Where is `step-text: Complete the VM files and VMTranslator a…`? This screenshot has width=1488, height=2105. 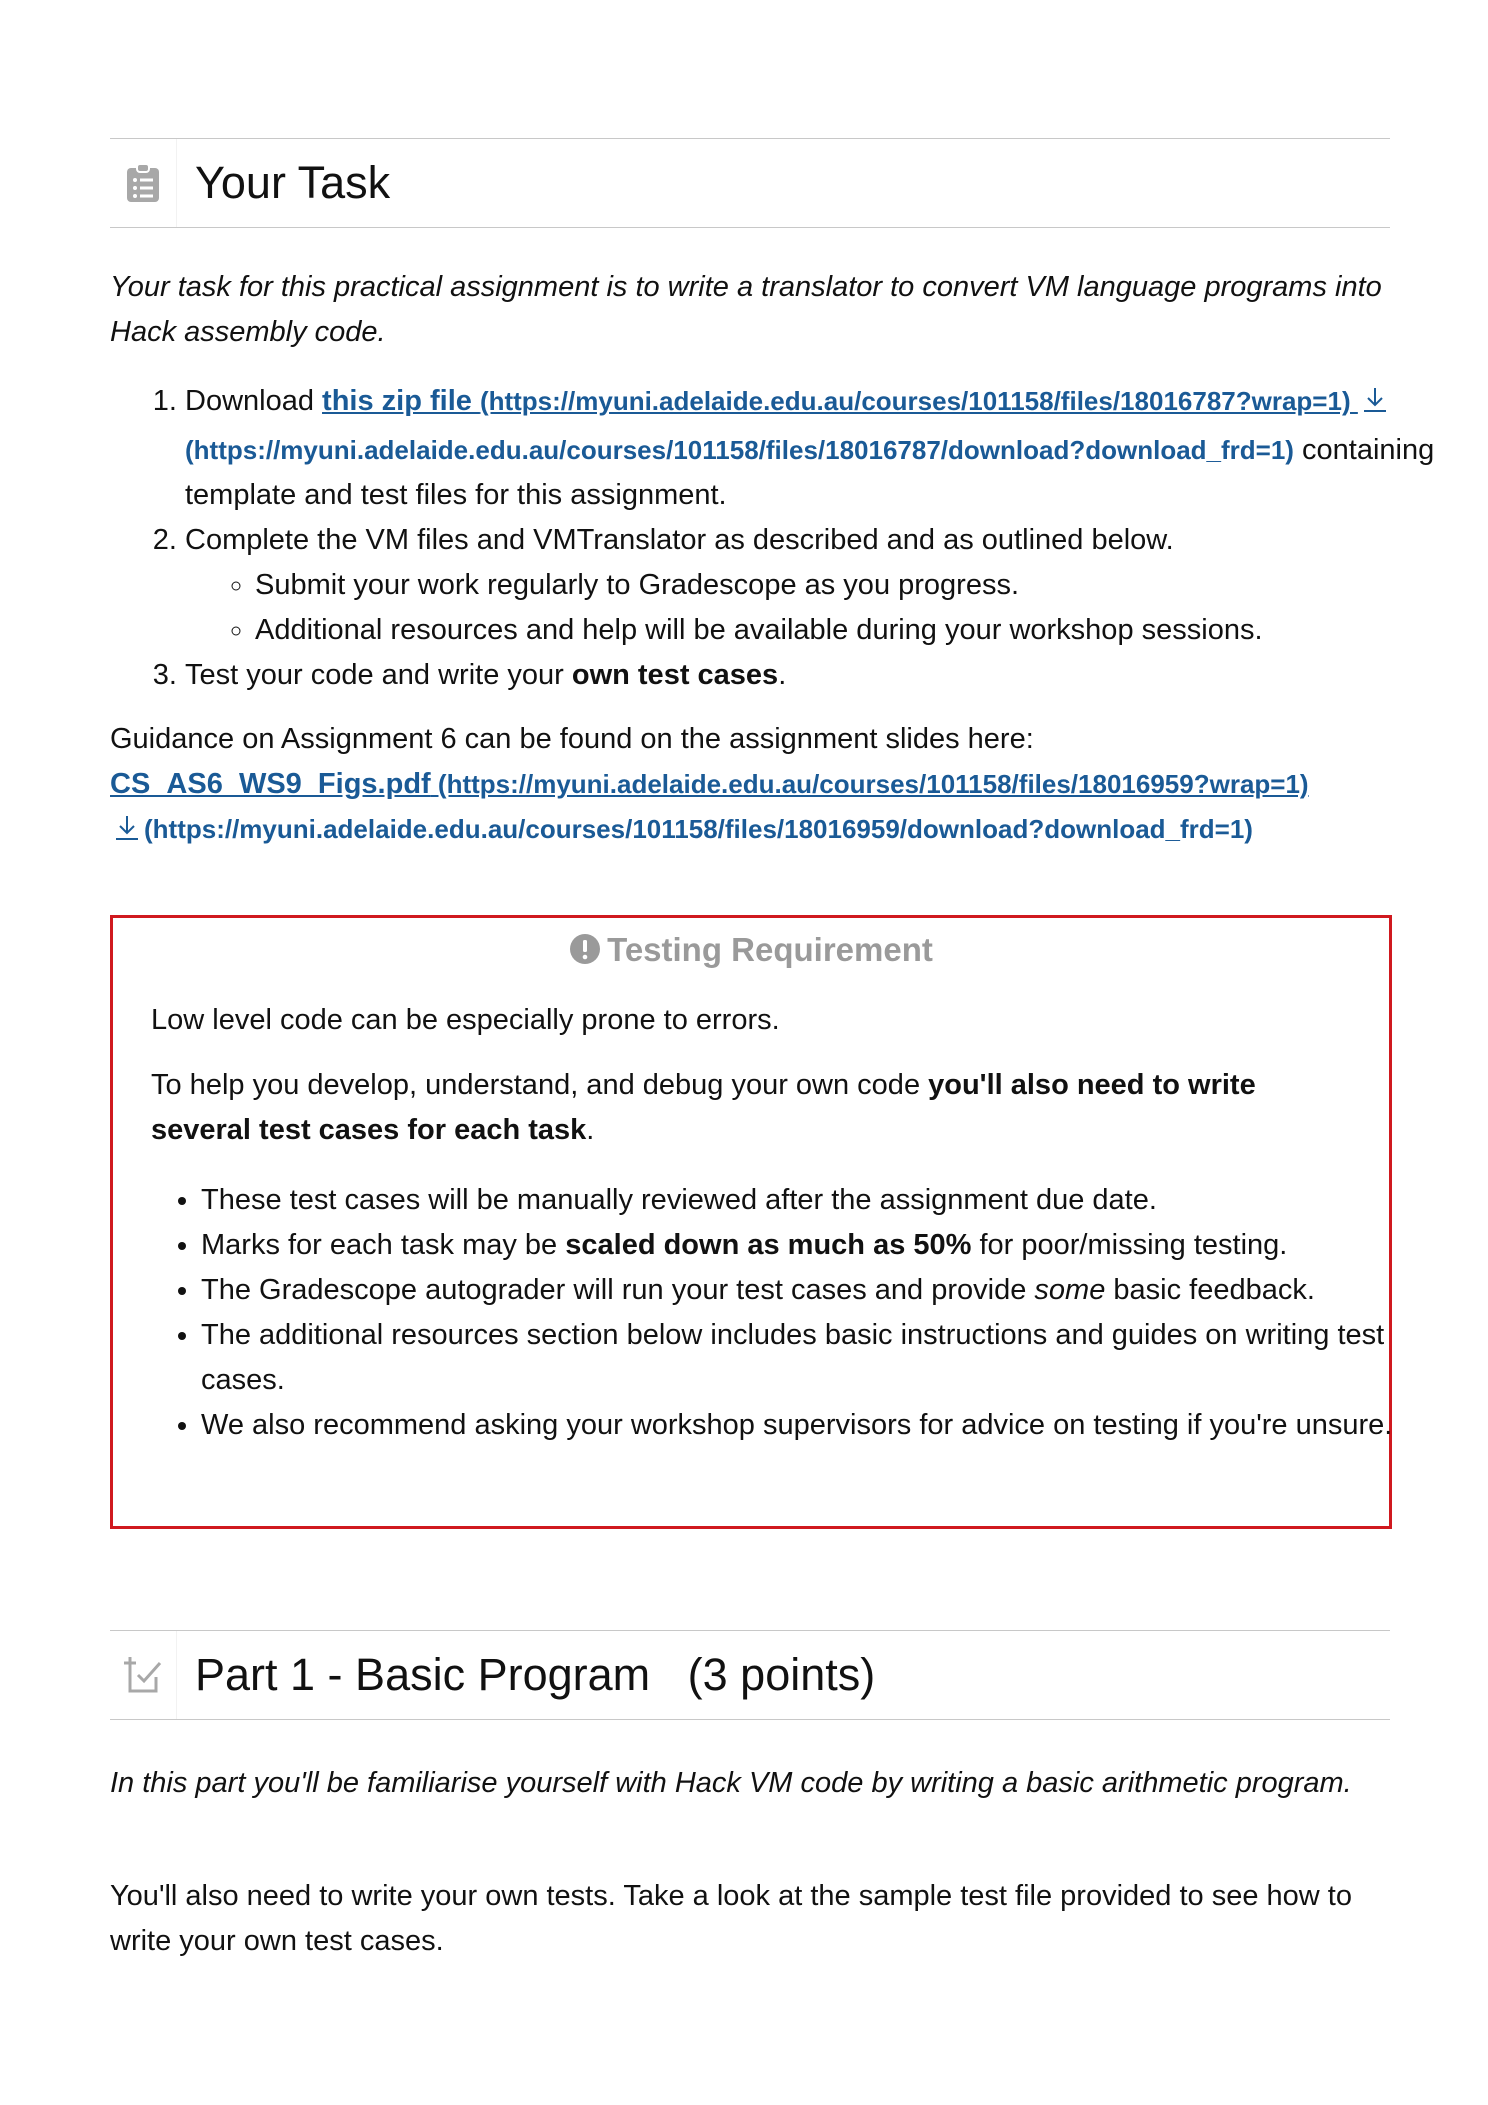 step-text: Complete the VM files and VMTranslator a… is located at coordinates (679, 540).